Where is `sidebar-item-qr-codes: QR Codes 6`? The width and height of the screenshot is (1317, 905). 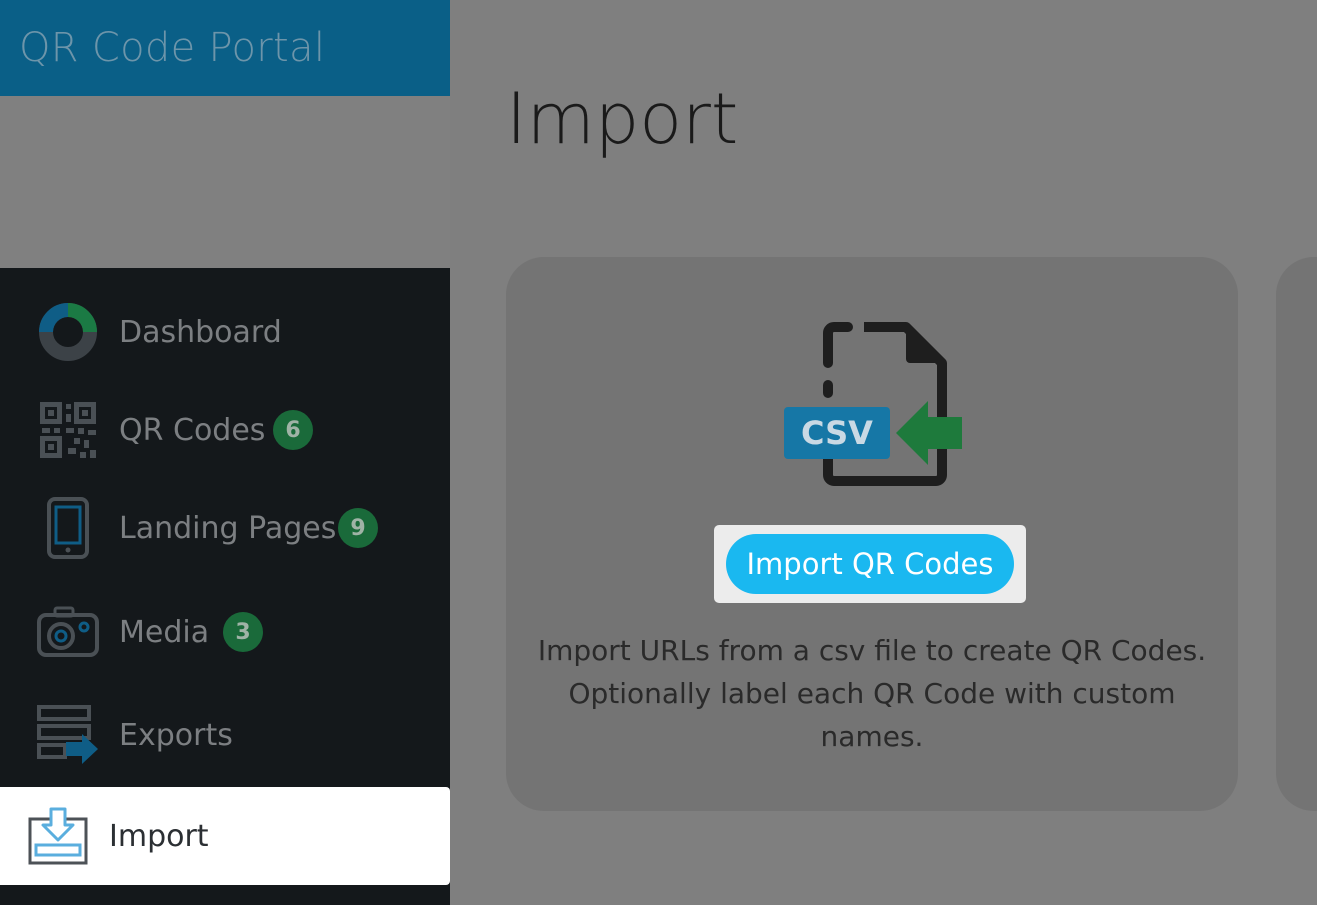
sidebar-item-qr-codes: QR Codes 6 is located at coordinates (225, 430).